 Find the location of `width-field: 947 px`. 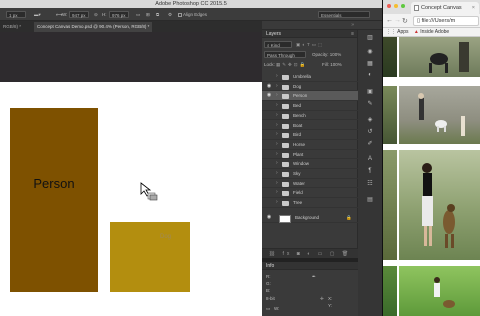

width-field: 947 px is located at coordinates (79, 14).